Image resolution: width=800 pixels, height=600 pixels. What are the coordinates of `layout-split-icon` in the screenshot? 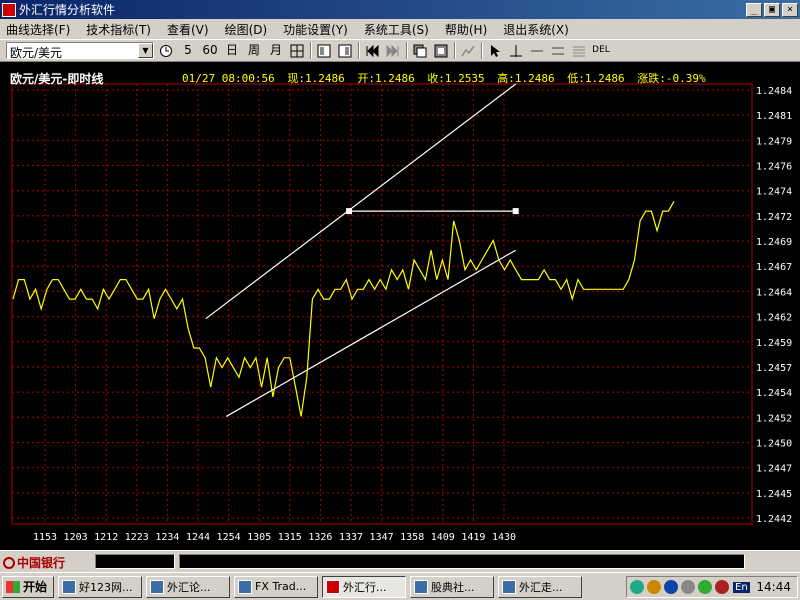 It's located at (324, 50).